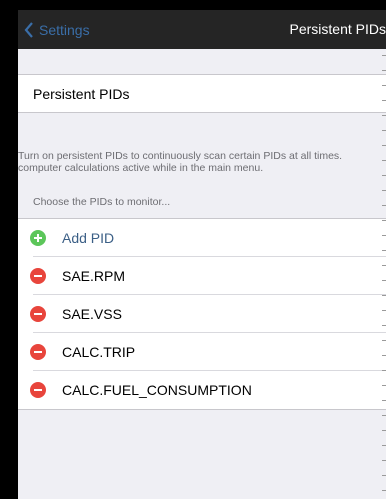 The image size is (386, 499). What do you see at coordinates (202, 238) in the screenshot?
I see `add-pid-row: Add PID` at bounding box center [202, 238].